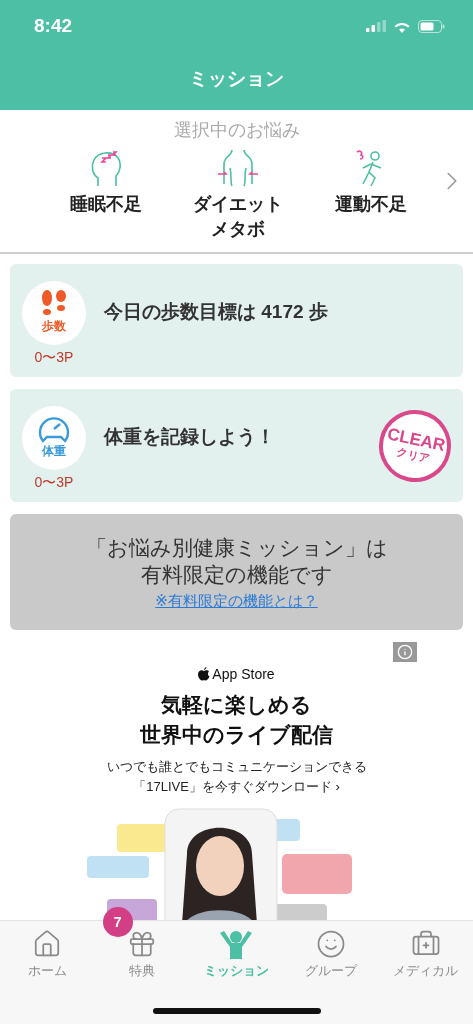  What do you see at coordinates (53, 26) in the screenshot?
I see `status-time: 8:42` at bounding box center [53, 26].